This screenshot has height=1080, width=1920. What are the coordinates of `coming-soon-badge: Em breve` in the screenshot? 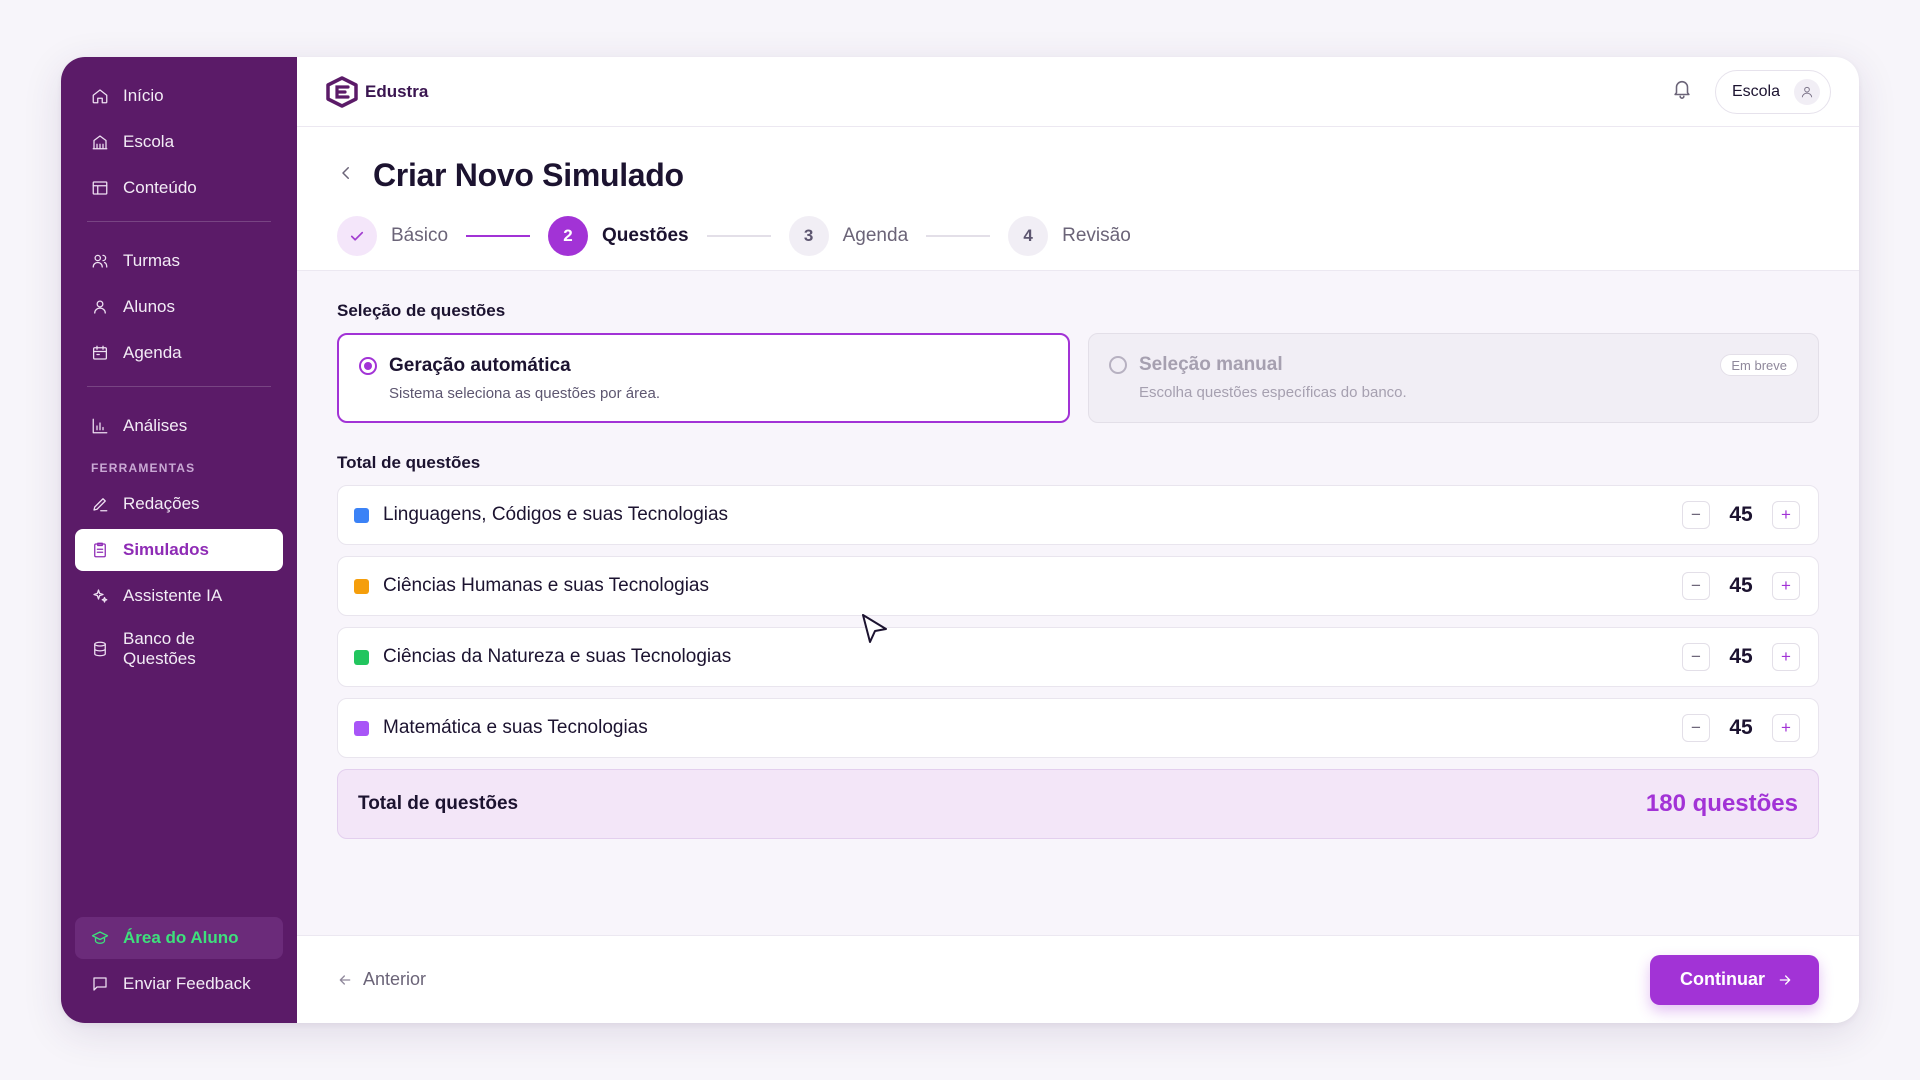 It's located at (1759, 365).